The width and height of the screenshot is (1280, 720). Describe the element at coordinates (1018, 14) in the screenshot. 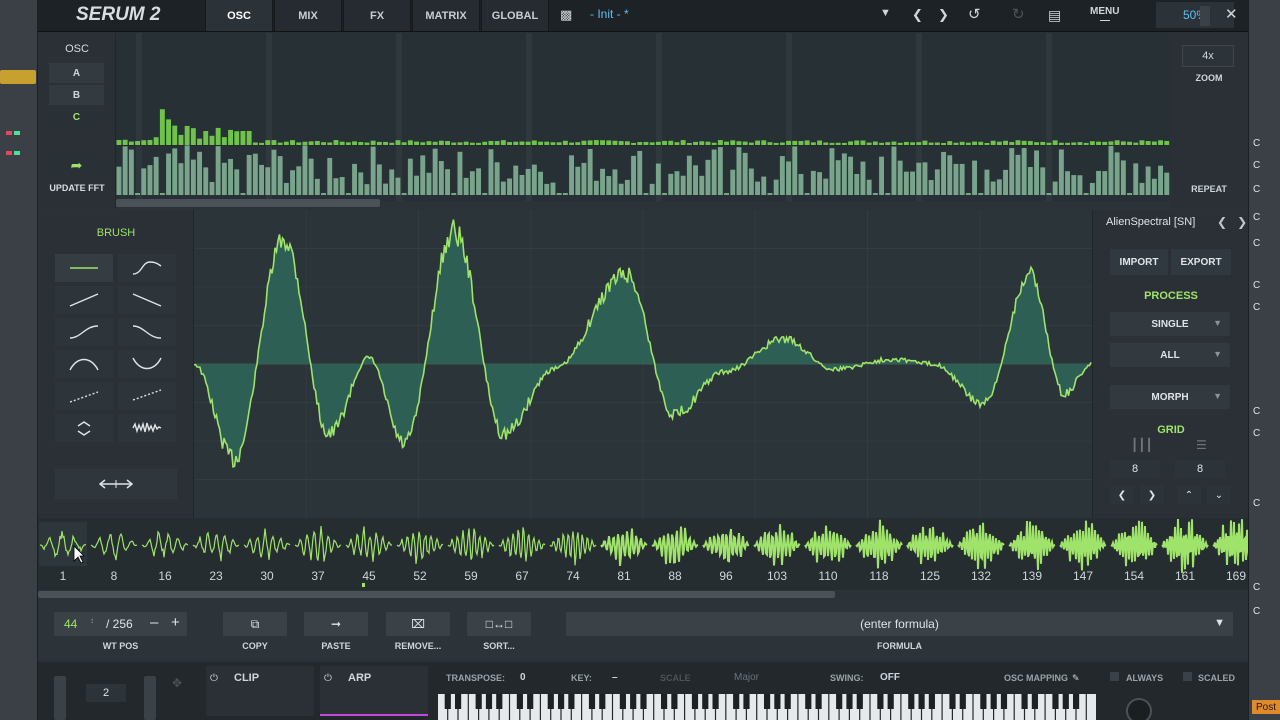

I see `redo-icon: ↻` at that location.